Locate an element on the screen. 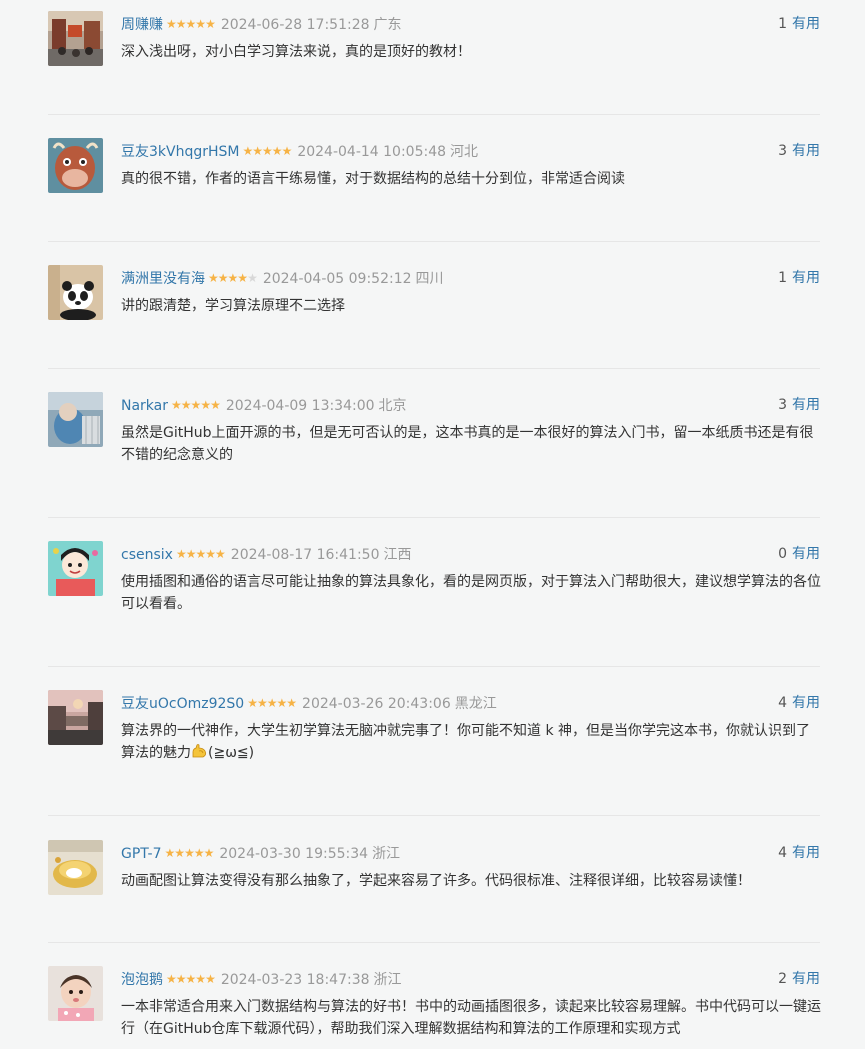 Image resolution: width=865 pixels, height=1049 pixels. username-link: 周赚赚 is located at coordinates (142, 25).